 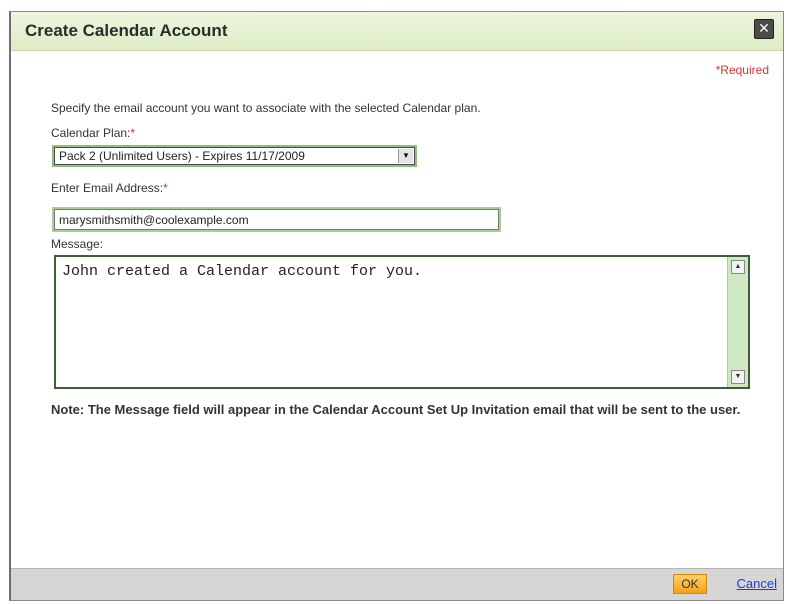 I want to click on close-icon: ✕, so click(x=764, y=29).